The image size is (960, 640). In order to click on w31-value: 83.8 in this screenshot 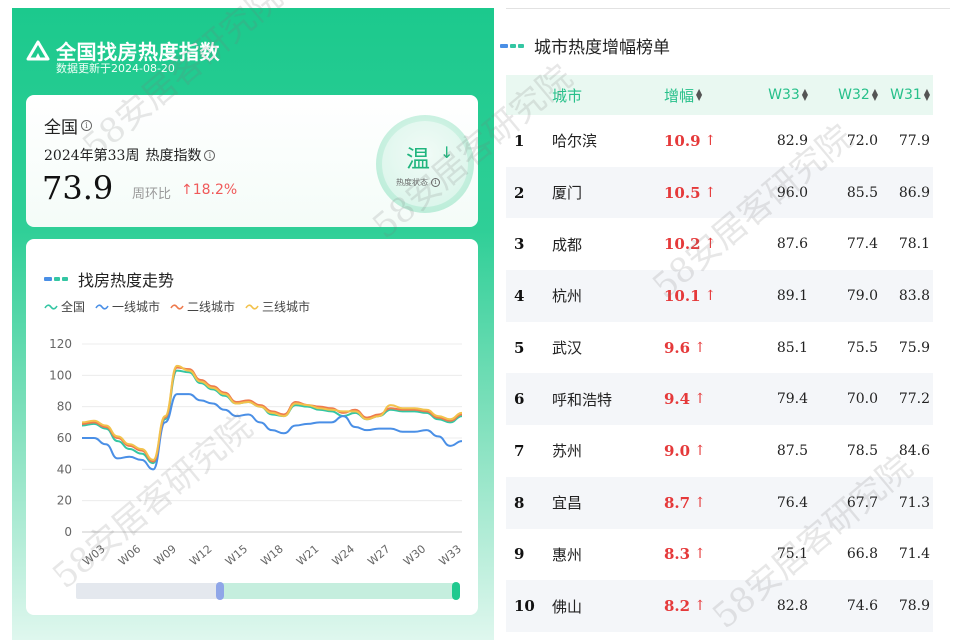, I will do `click(914, 295)`.